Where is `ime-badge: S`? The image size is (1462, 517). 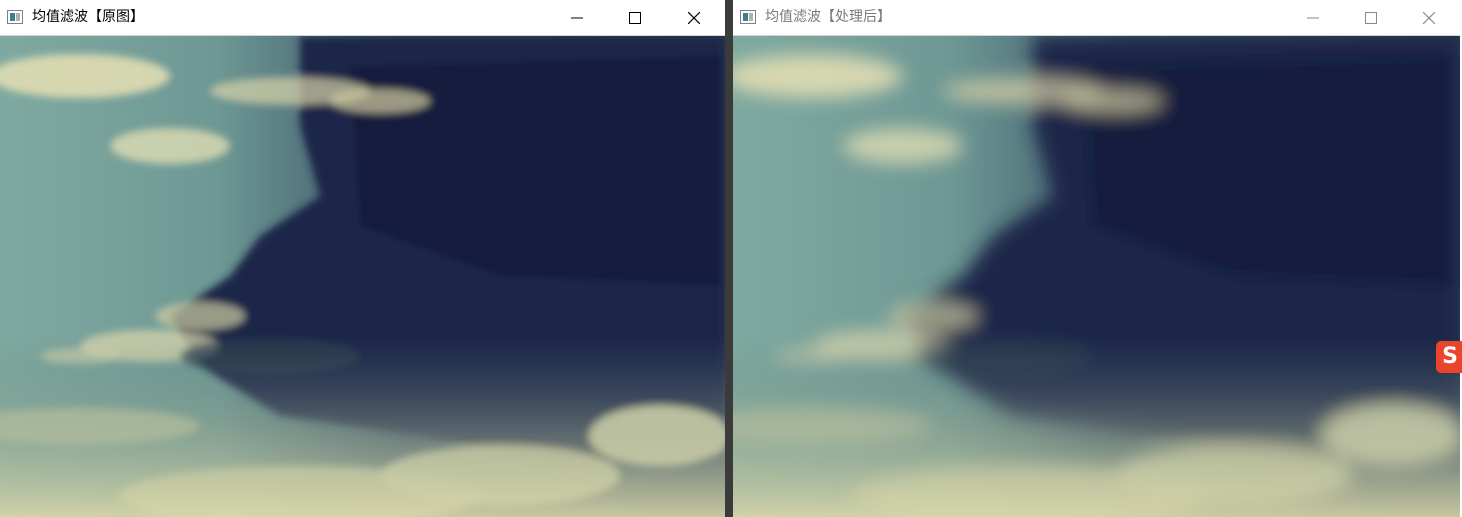 ime-badge: S is located at coordinates (1449, 357).